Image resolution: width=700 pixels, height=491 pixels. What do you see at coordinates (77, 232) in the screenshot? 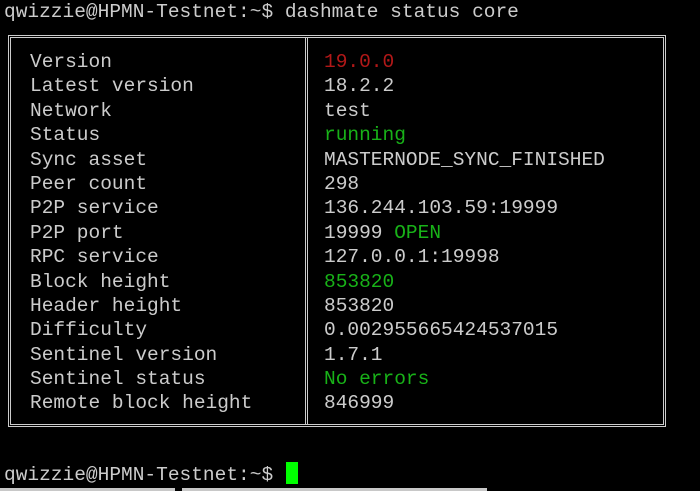
I see `status-key: P2P port` at bounding box center [77, 232].